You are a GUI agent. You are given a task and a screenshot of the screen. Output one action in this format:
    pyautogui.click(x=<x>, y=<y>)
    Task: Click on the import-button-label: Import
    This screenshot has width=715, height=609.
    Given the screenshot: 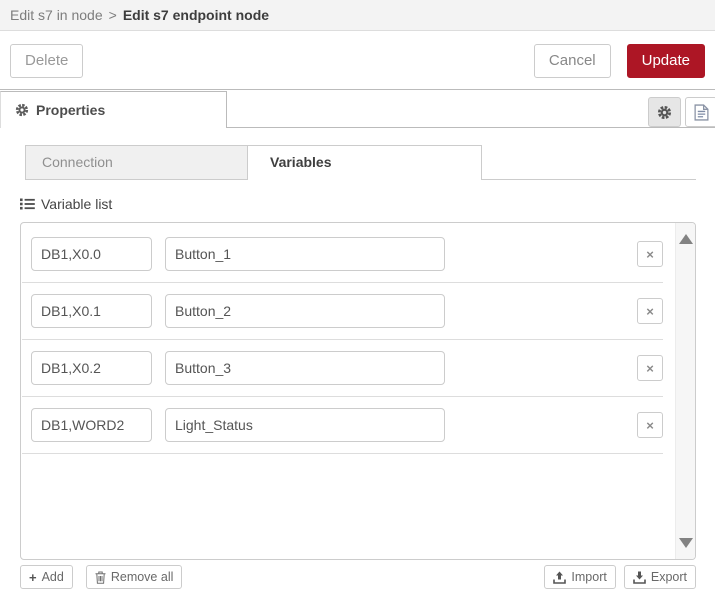 What is the action you would take?
    pyautogui.click(x=589, y=577)
    